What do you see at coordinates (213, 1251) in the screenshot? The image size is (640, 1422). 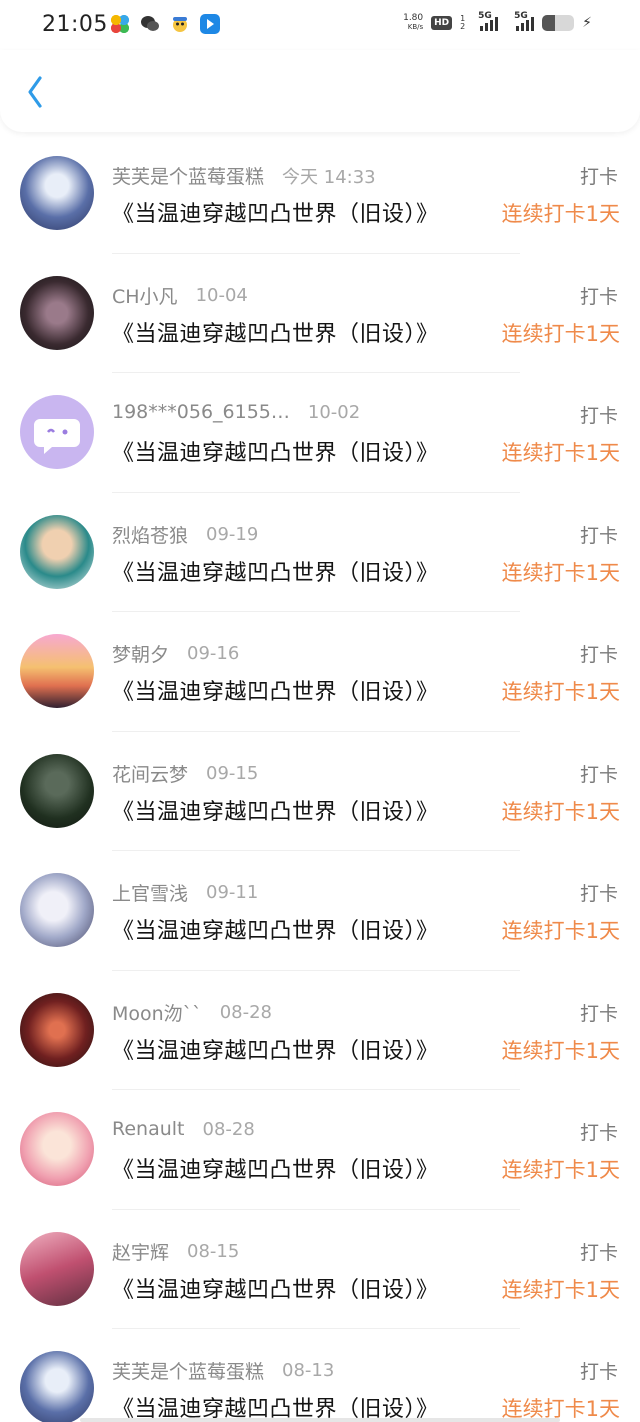 I see `checkin-date: 08-15` at bounding box center [213, 1251].